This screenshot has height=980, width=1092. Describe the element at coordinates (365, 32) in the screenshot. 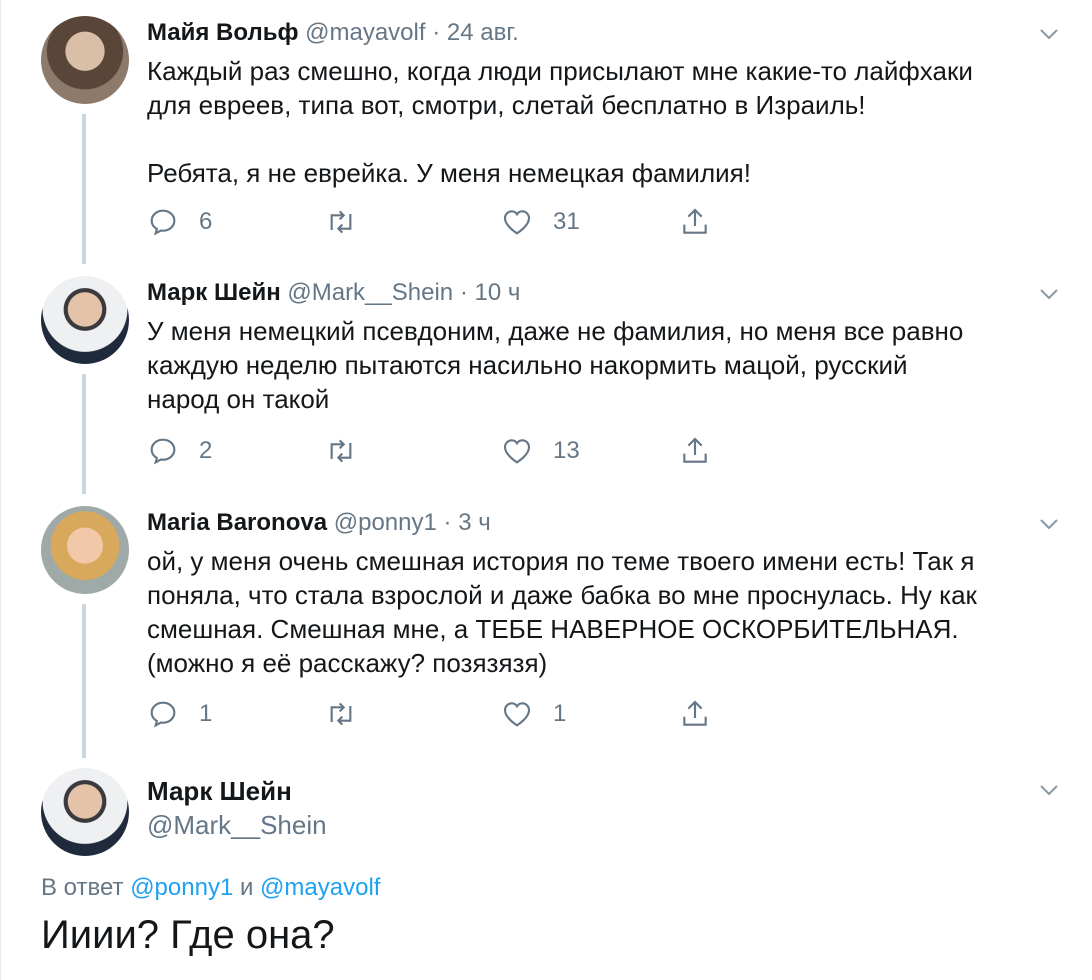

I see `author-handle: @mayavolf` at that location.